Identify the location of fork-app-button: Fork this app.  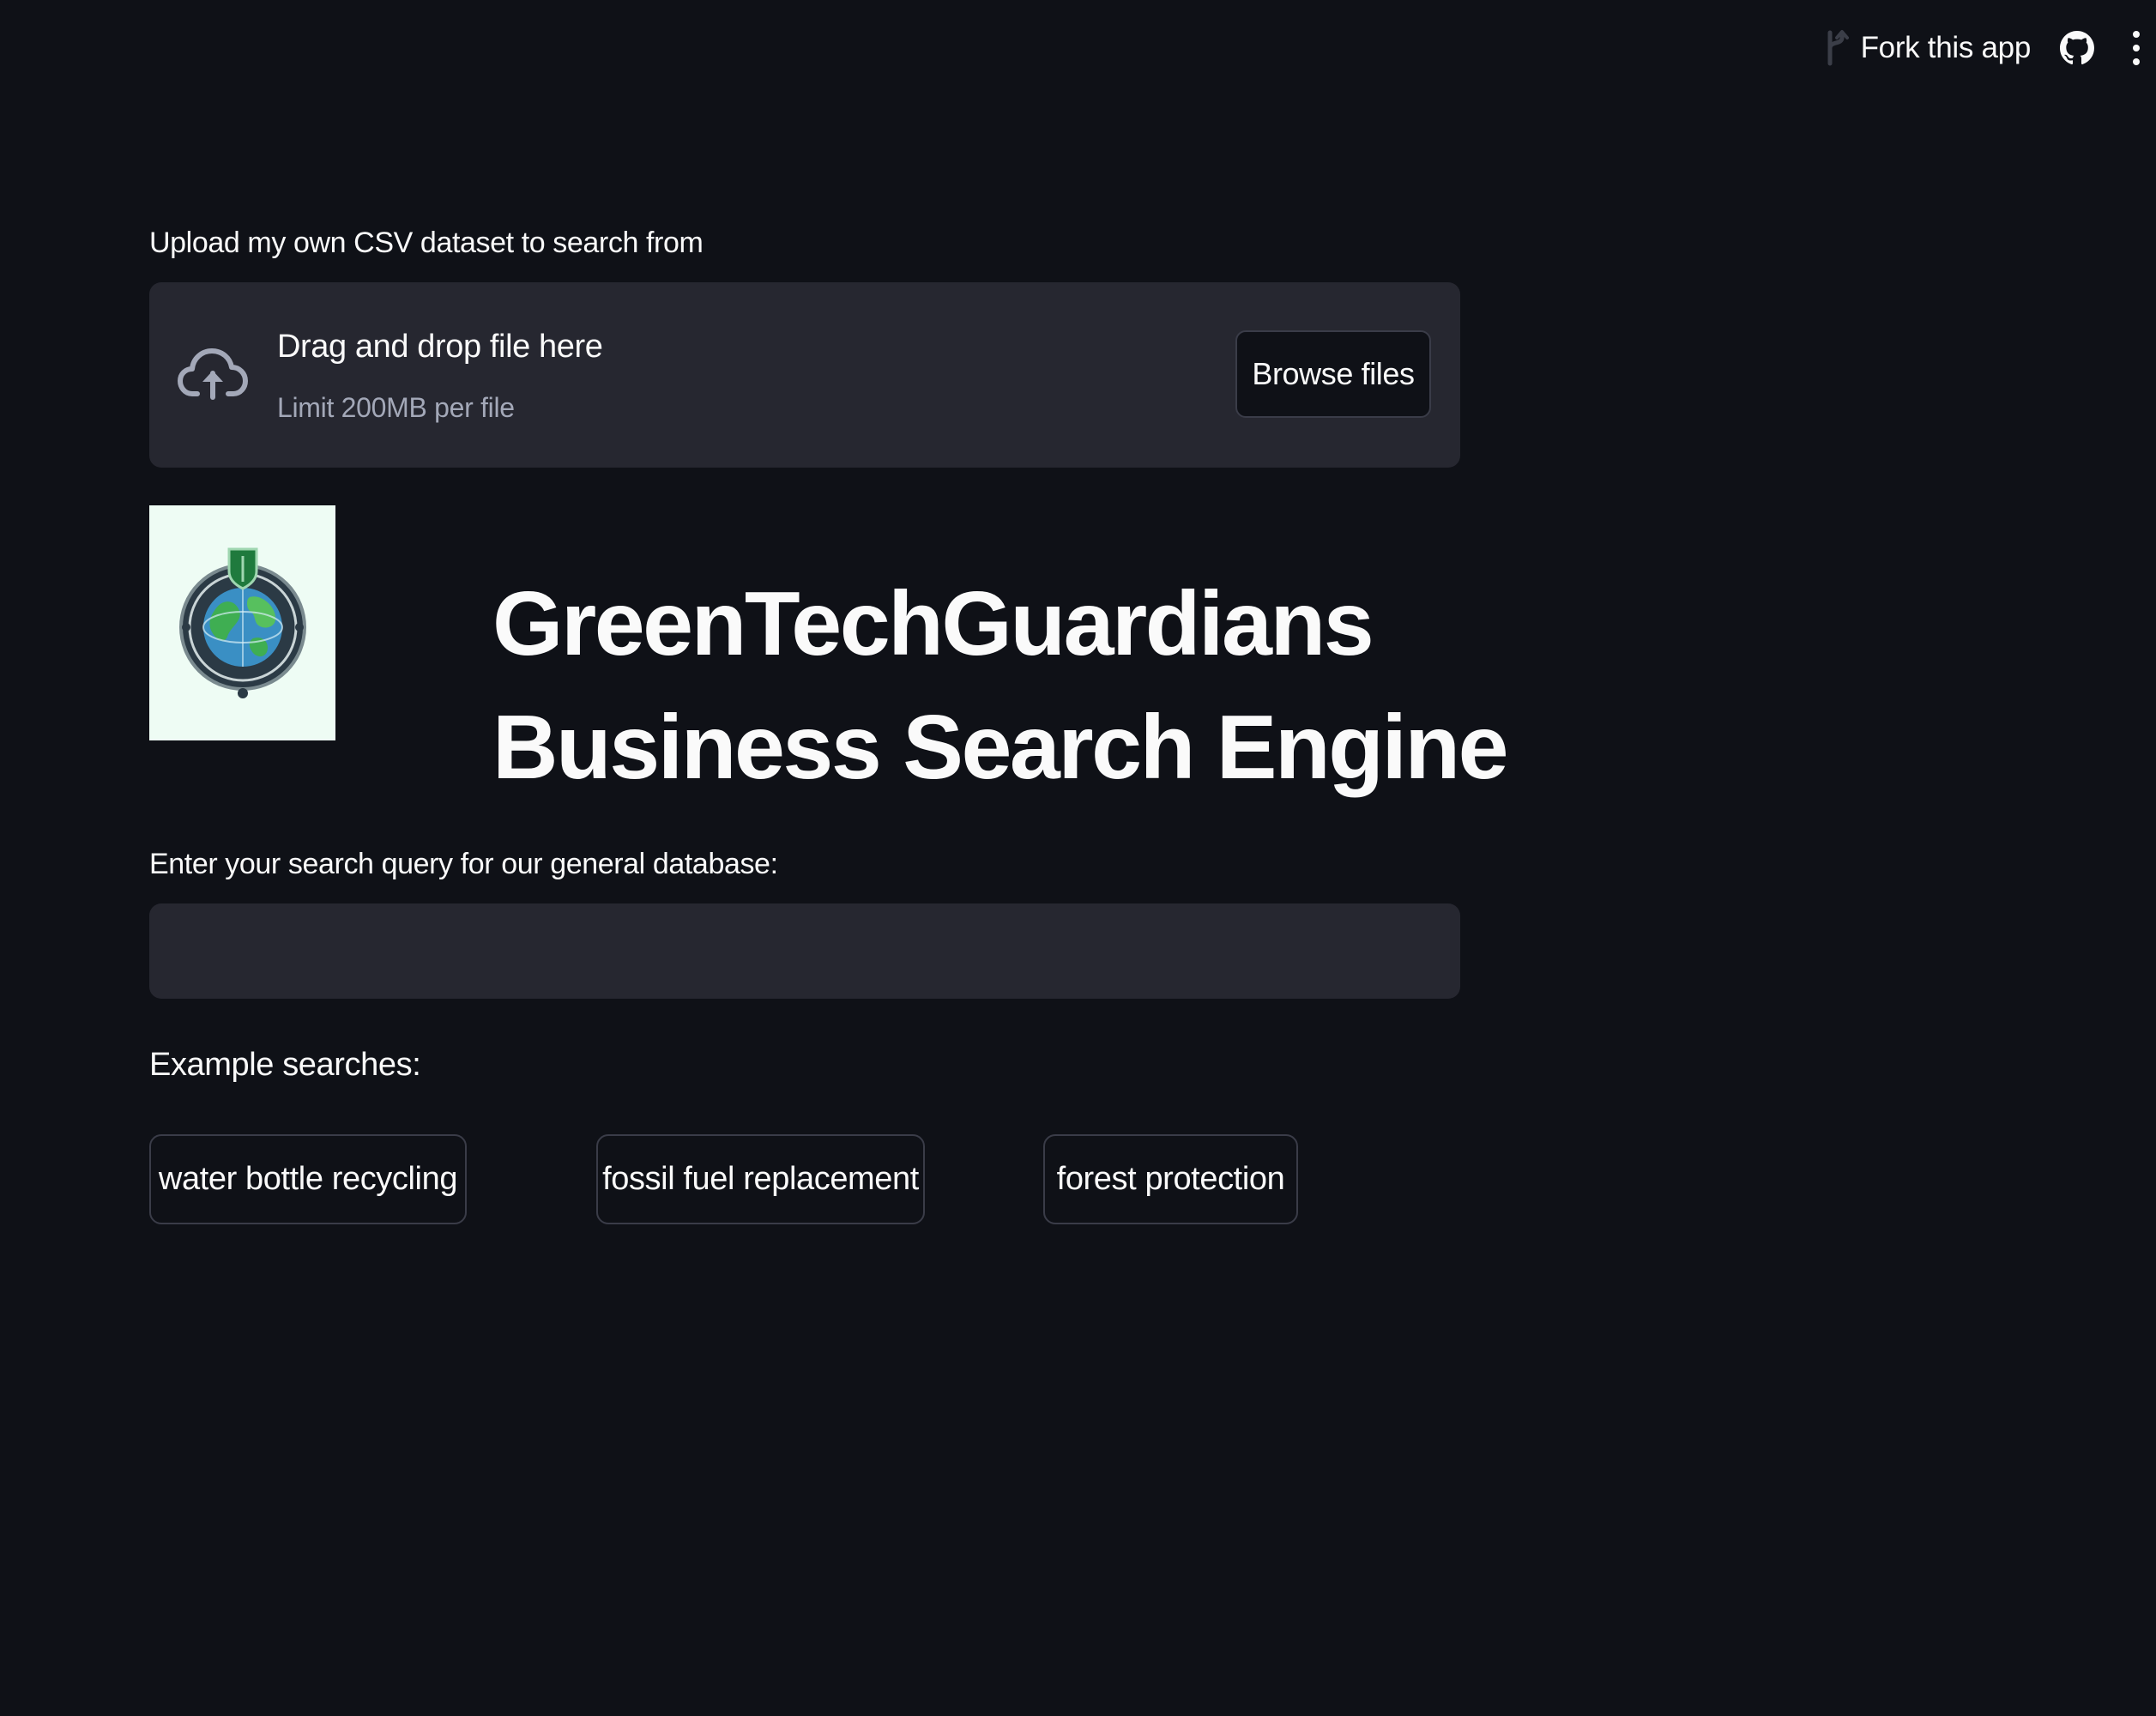
(1927, 48).